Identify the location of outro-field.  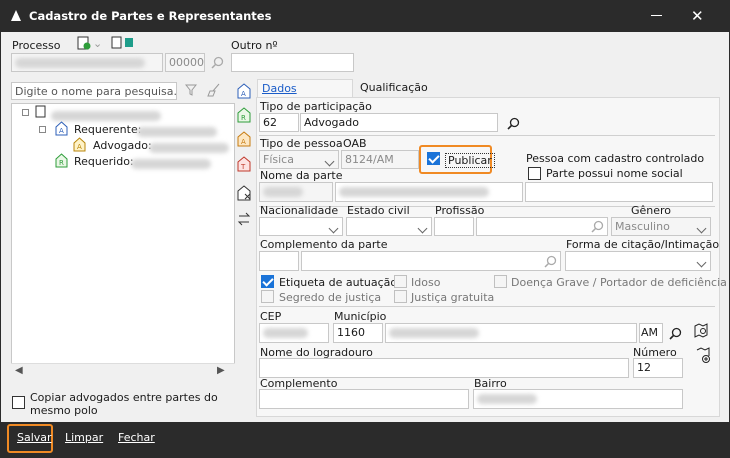
(292, 62).